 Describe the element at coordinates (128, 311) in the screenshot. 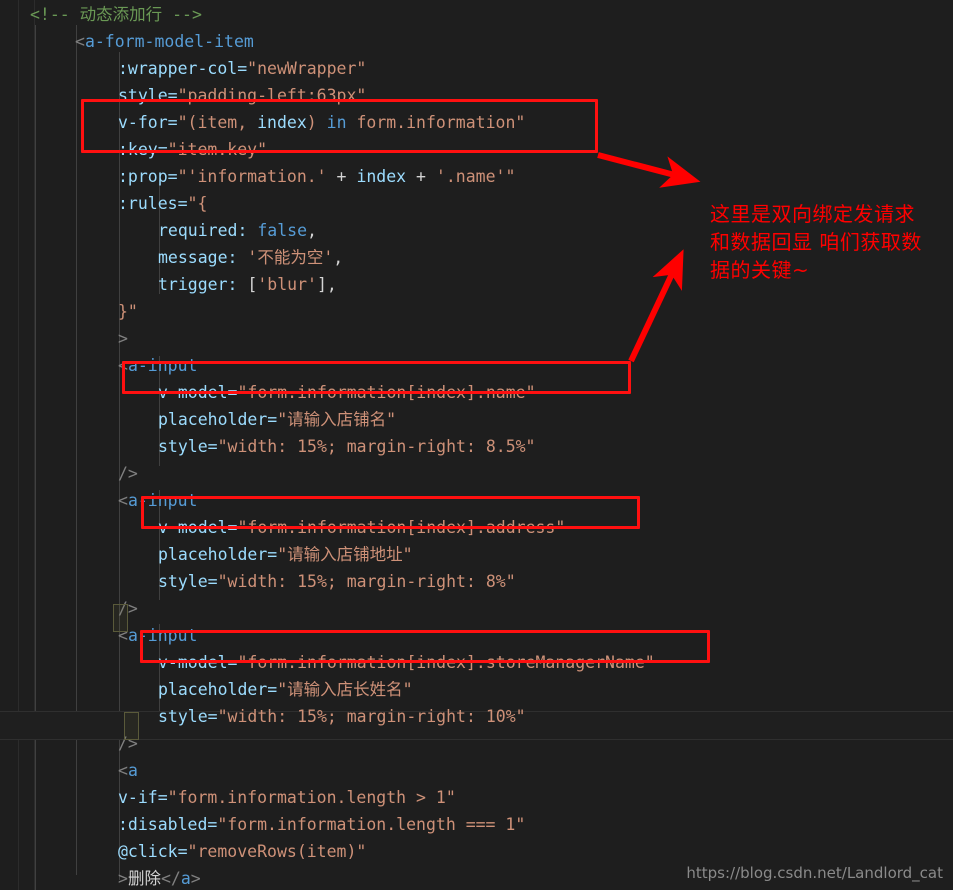

I see `code-token: }"` at that location.